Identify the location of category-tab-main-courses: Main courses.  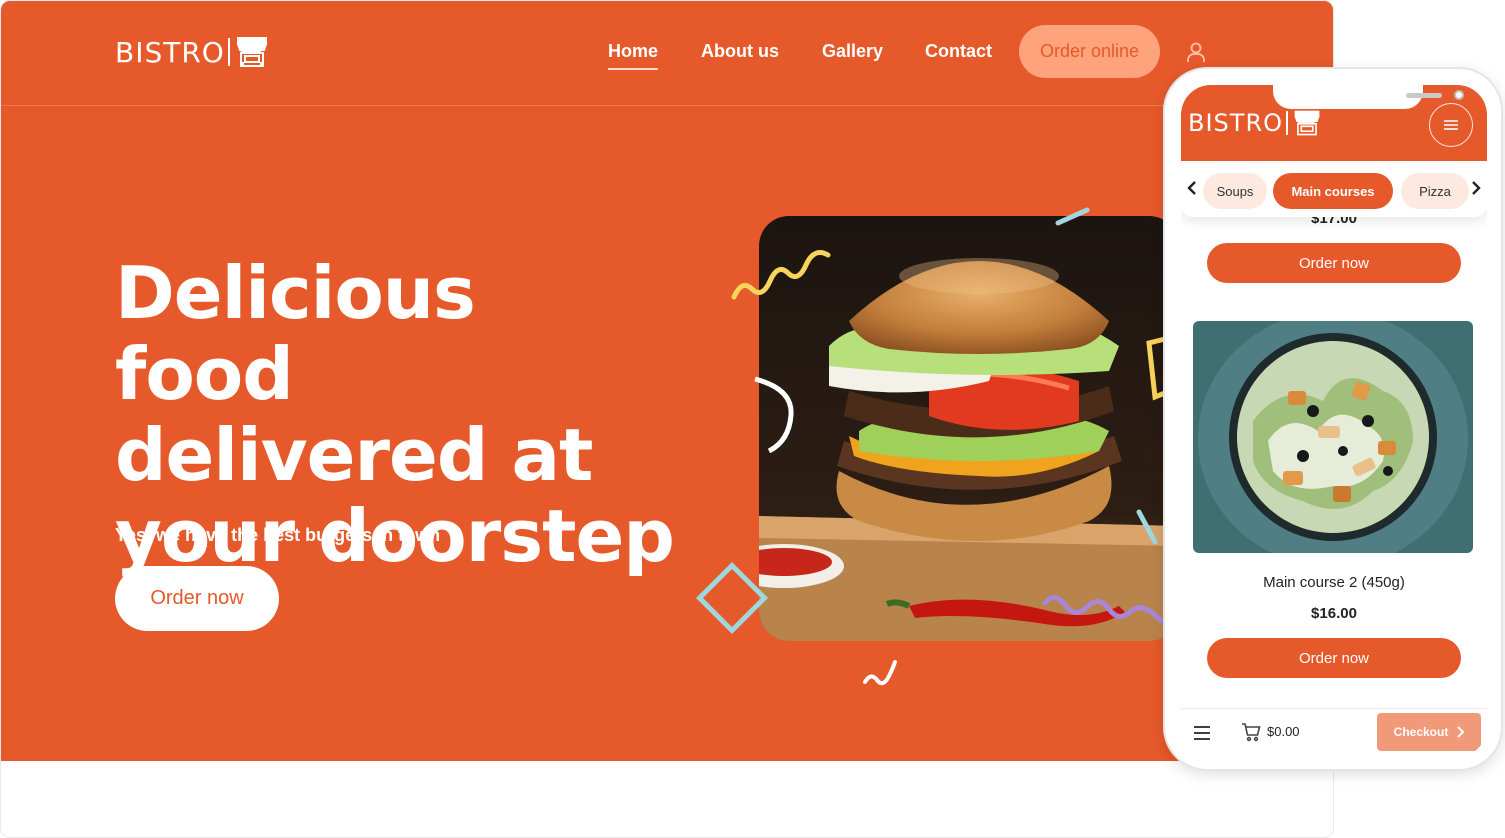
(1333, 191).